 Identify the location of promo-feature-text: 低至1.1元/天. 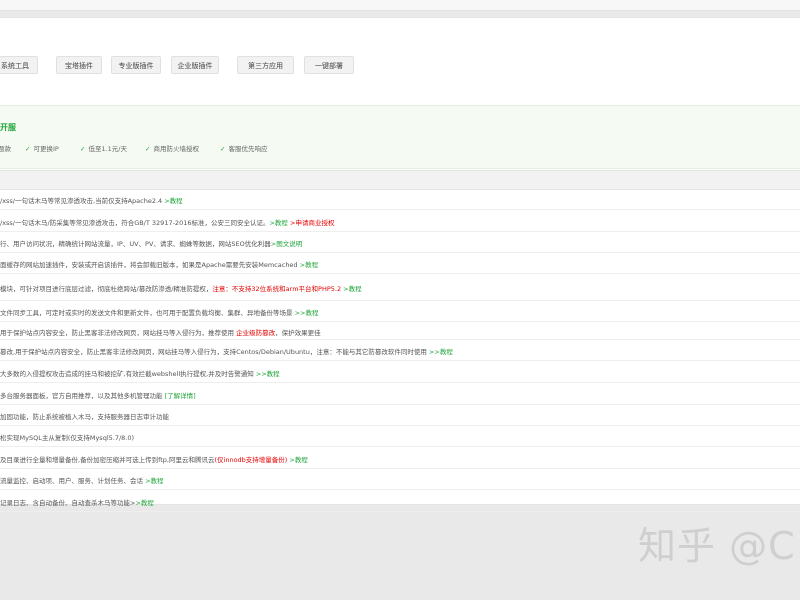
(107, 149).